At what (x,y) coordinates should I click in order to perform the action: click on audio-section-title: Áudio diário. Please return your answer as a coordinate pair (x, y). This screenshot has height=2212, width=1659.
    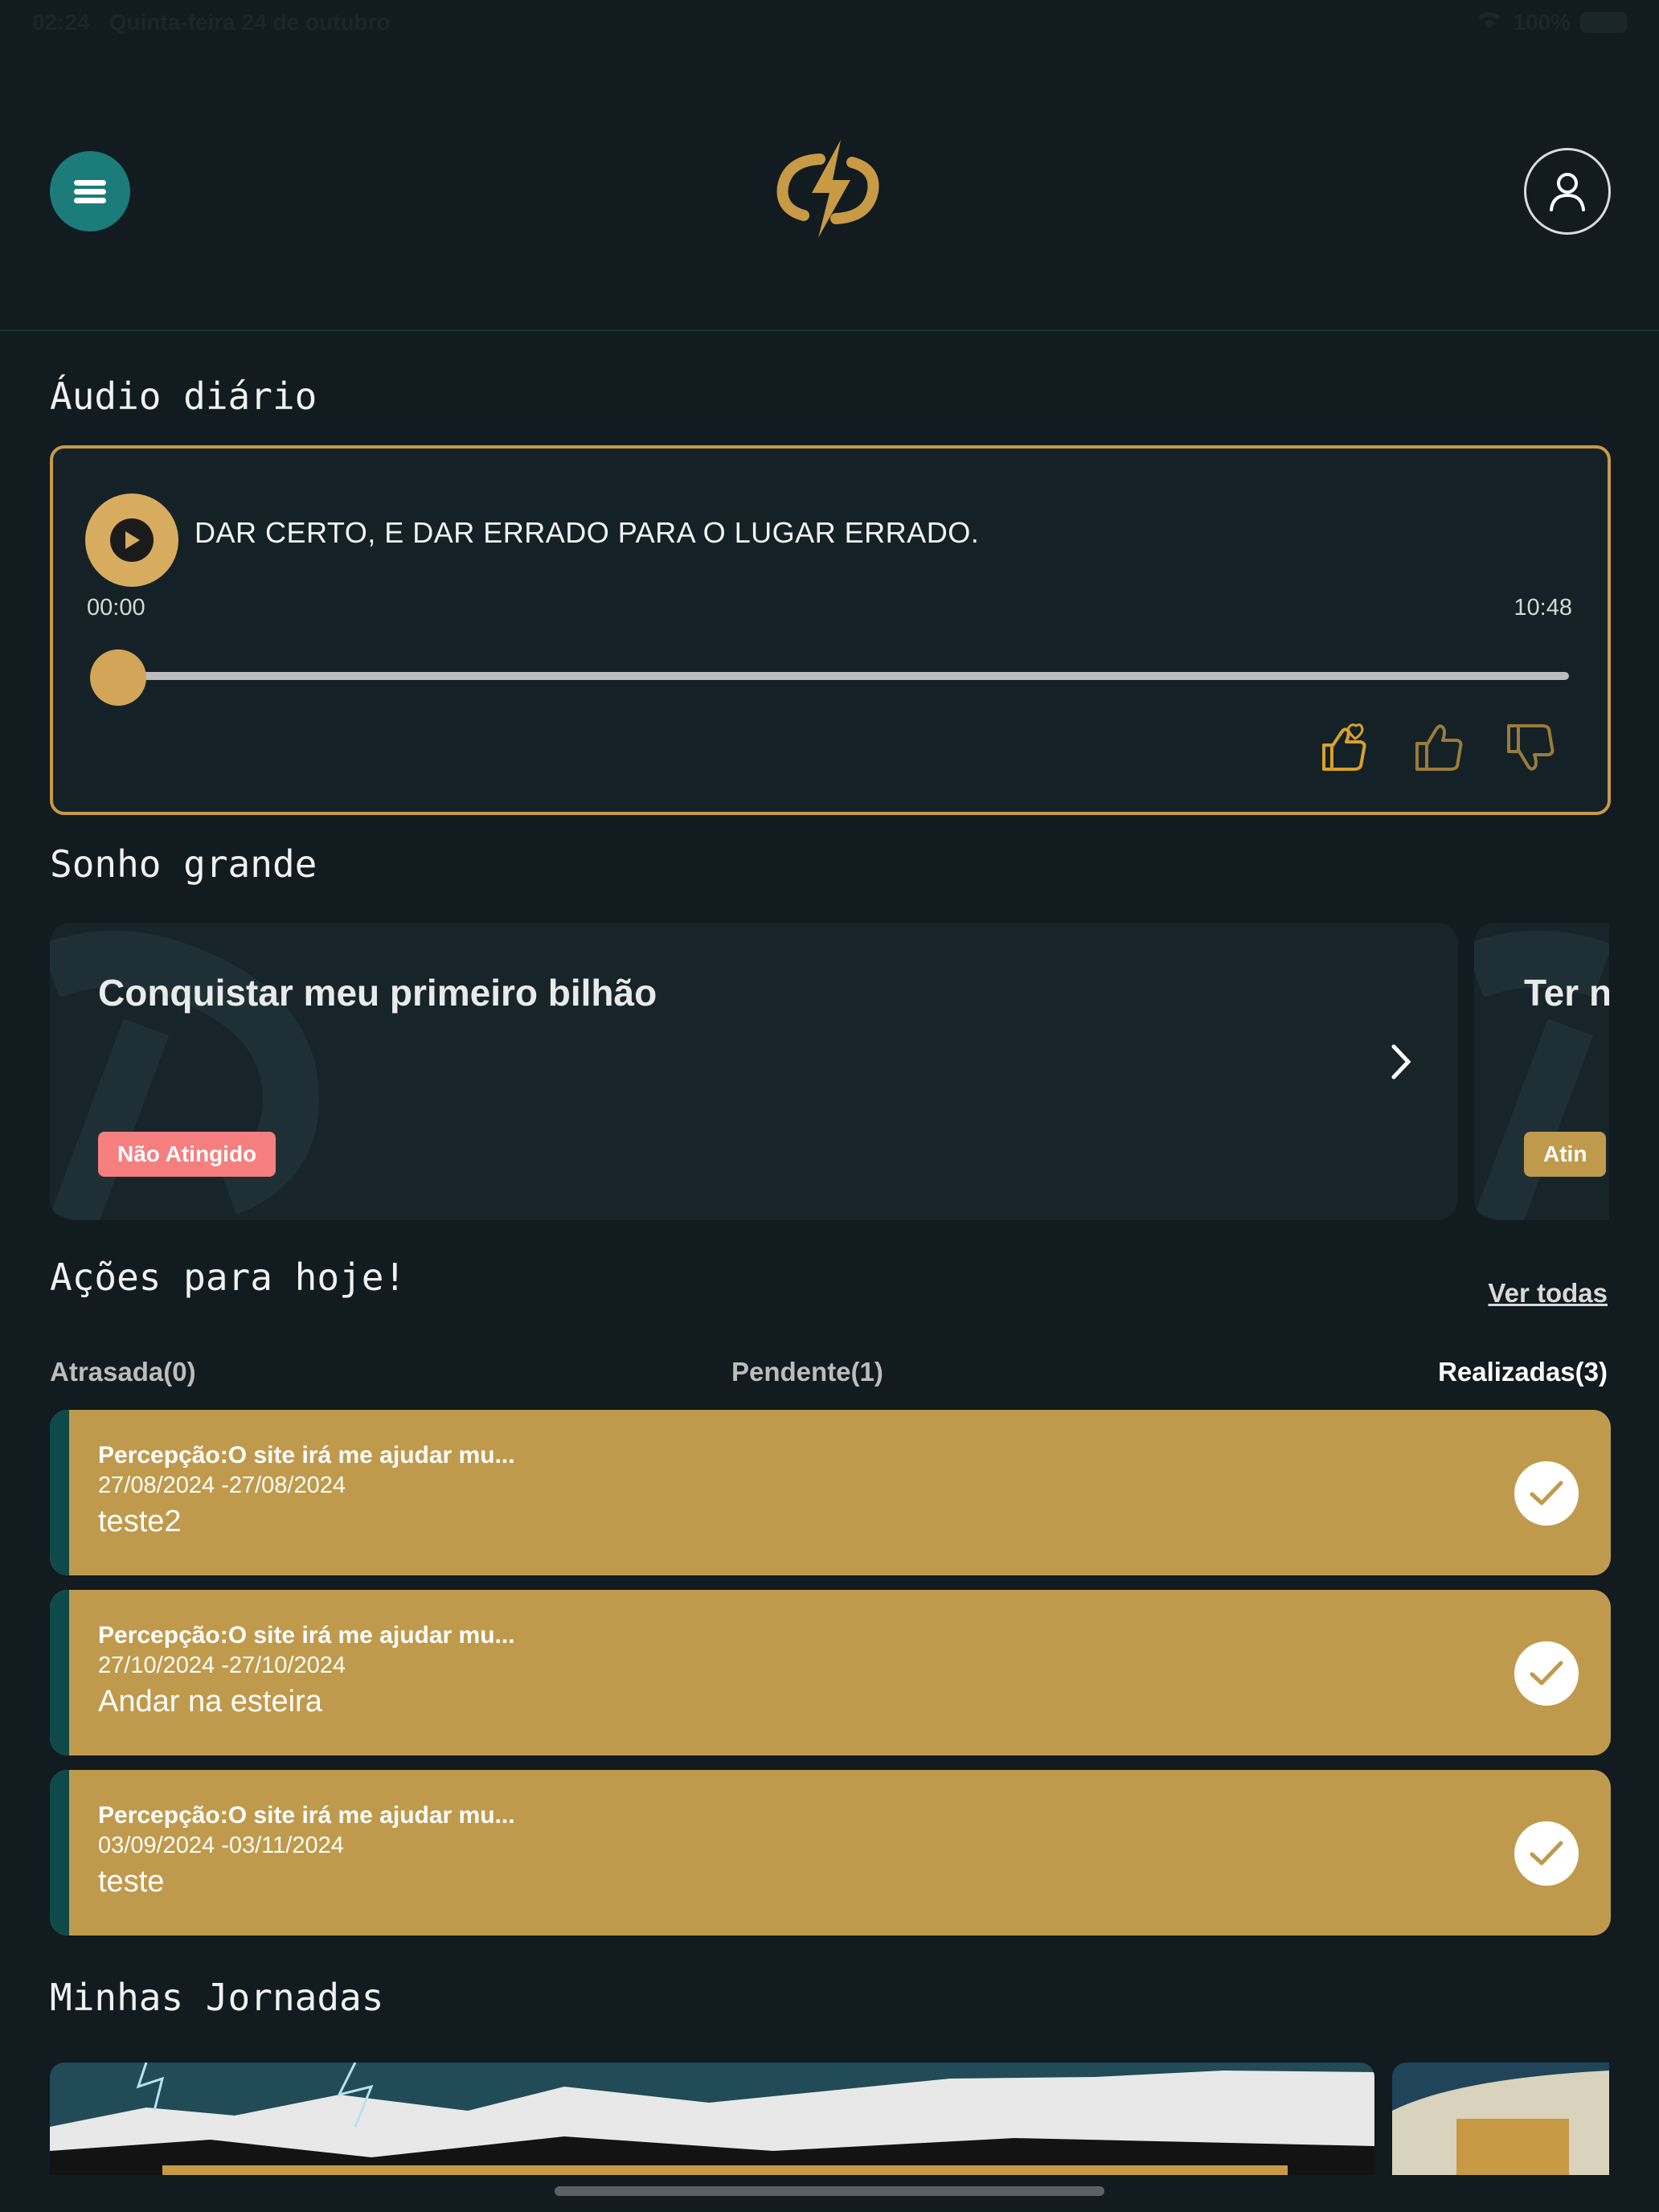
    Looking at the image, I should click on (183, 396).